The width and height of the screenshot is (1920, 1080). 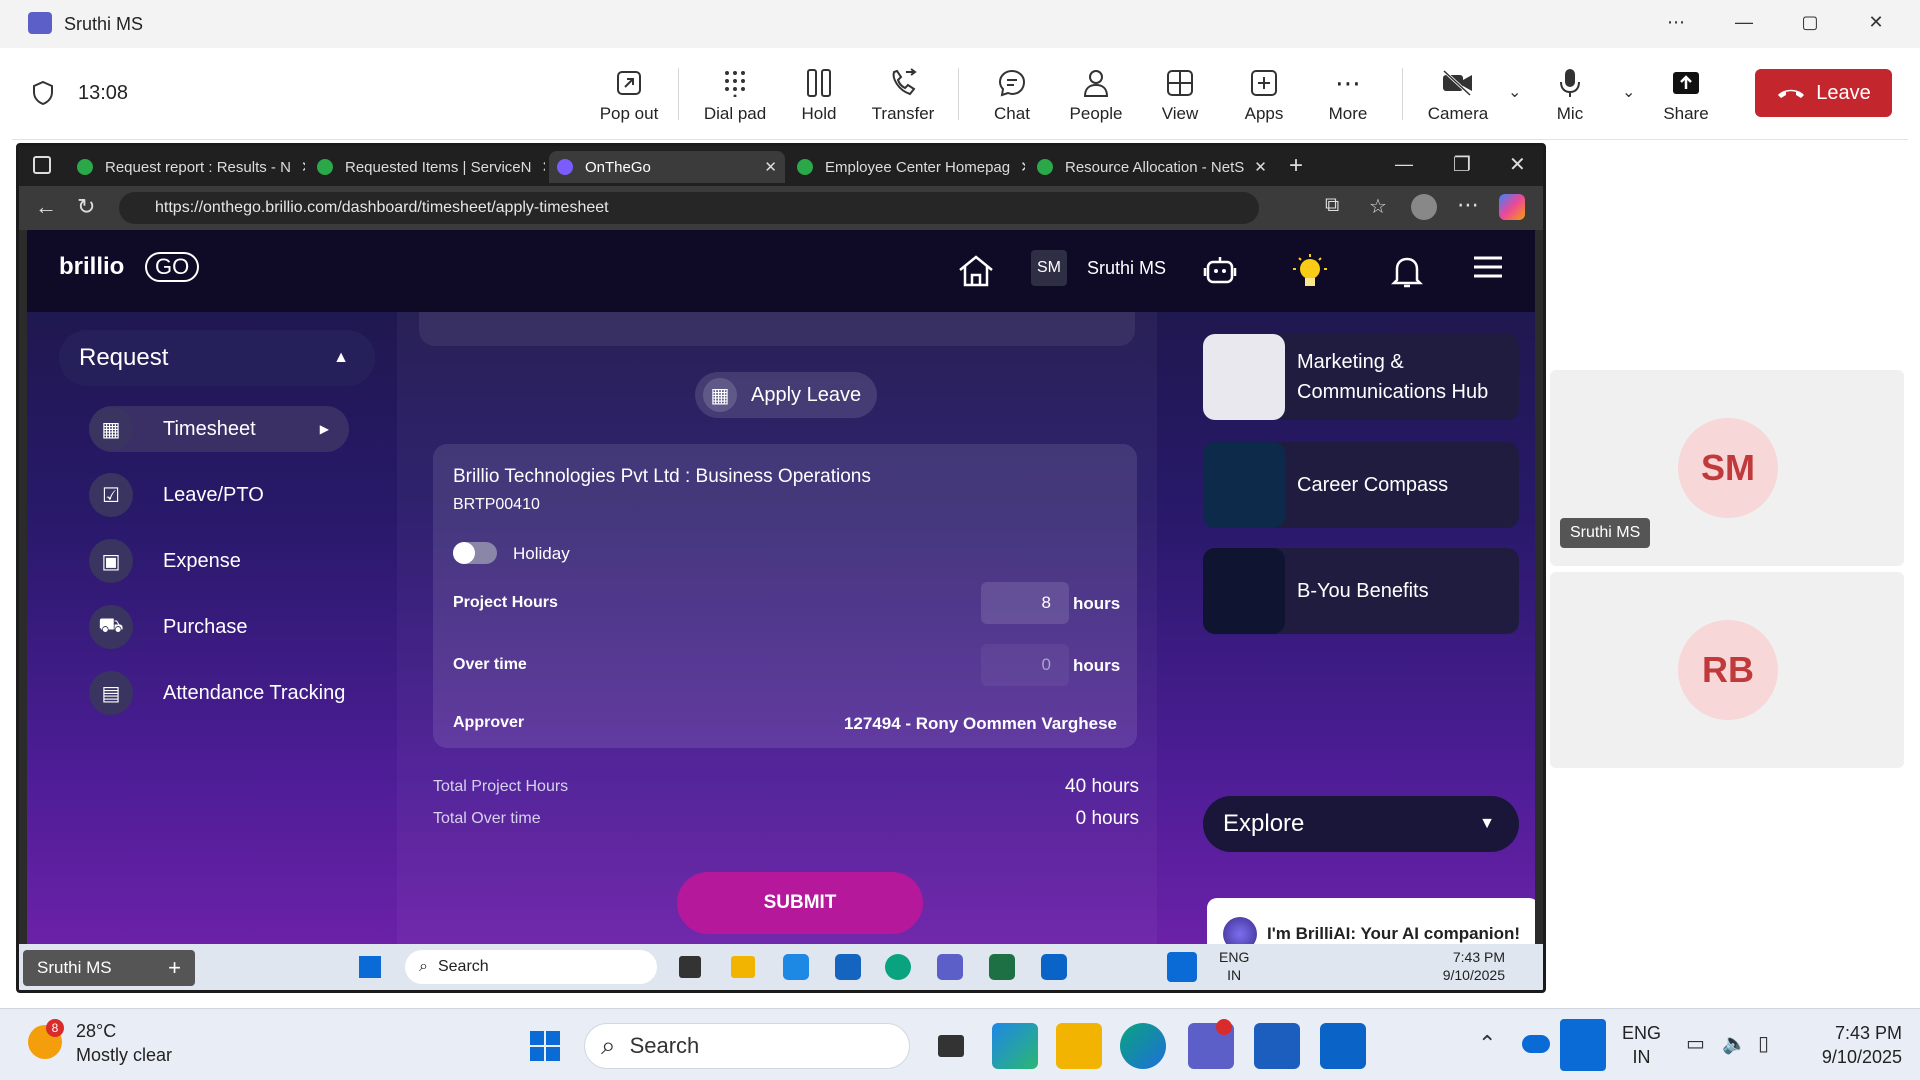 What do you see at coordinates (531, 967) in the screenshot?
I see `inner-search-box: ⌕ Search` at bounding box center [531, 967].